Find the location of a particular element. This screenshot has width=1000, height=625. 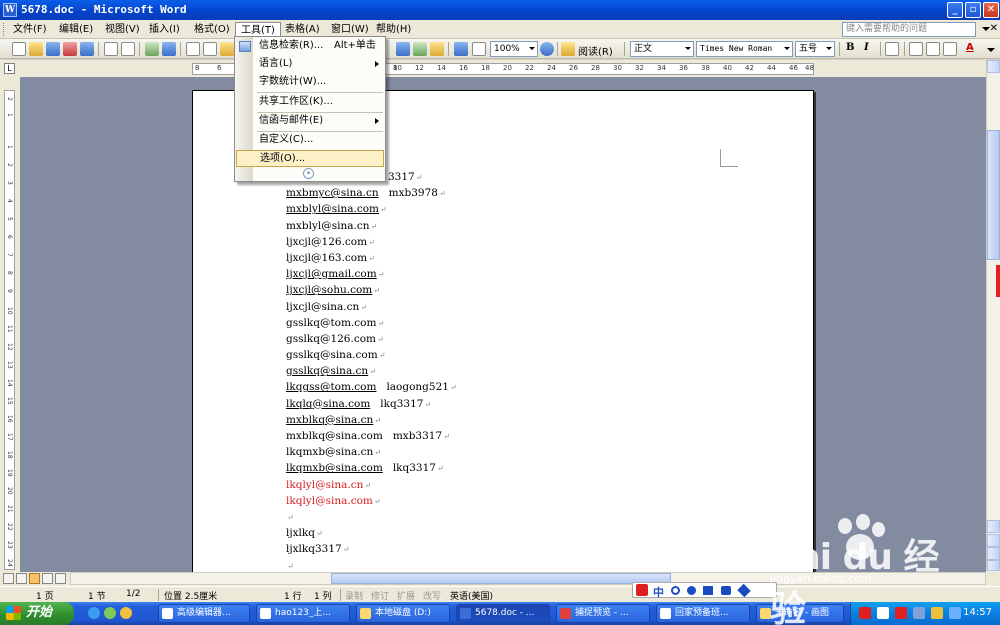

status-overtype: 改写 is located at coordinates (432, 595).